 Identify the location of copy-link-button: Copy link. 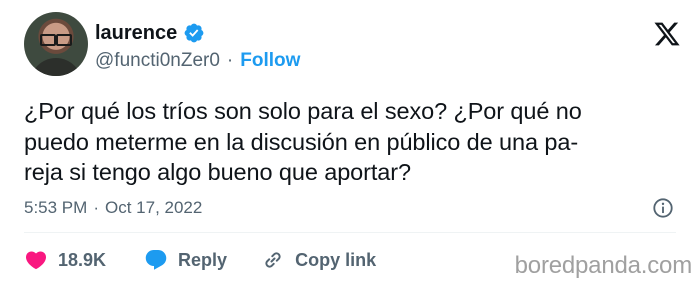
(318, 260).